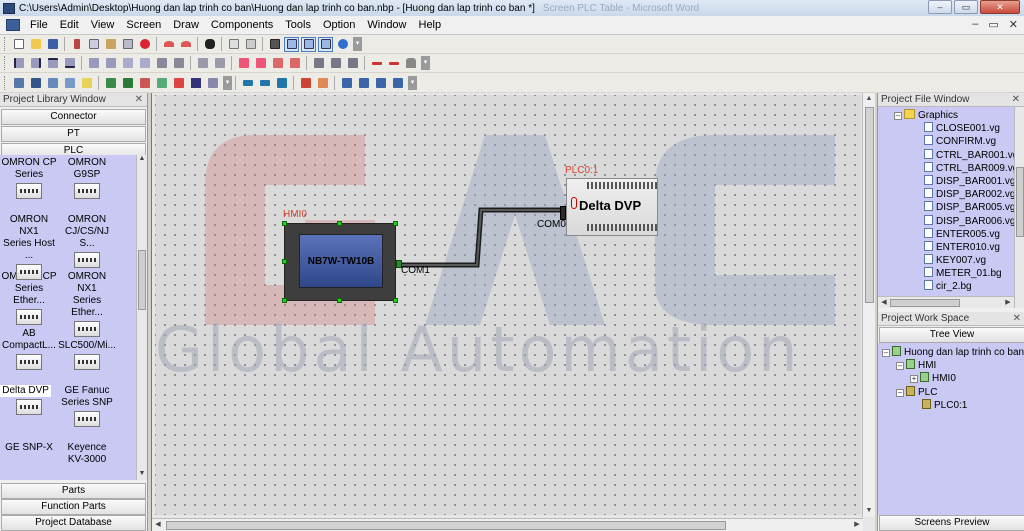 The height and width of the screenshot is (531, 1024). Describe the element at coordinates (951, 194) in the screenshot. I see `tree-file: DISP_BAR002.vg` at that location.